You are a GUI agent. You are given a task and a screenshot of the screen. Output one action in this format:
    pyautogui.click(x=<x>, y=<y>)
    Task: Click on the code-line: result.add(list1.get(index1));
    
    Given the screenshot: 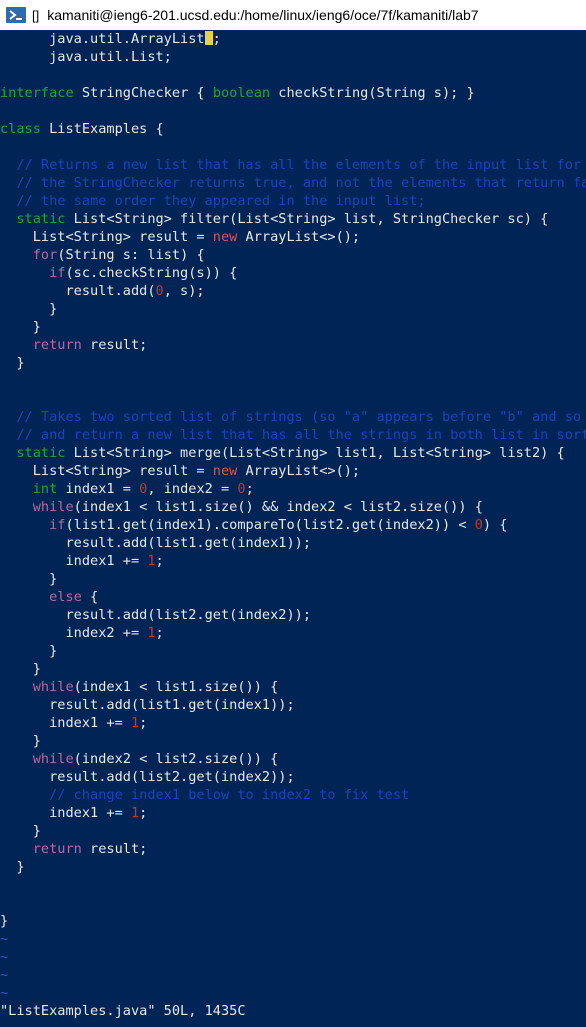 What is the action you would take?
    pyautogui.click(x=147, y=705)
    